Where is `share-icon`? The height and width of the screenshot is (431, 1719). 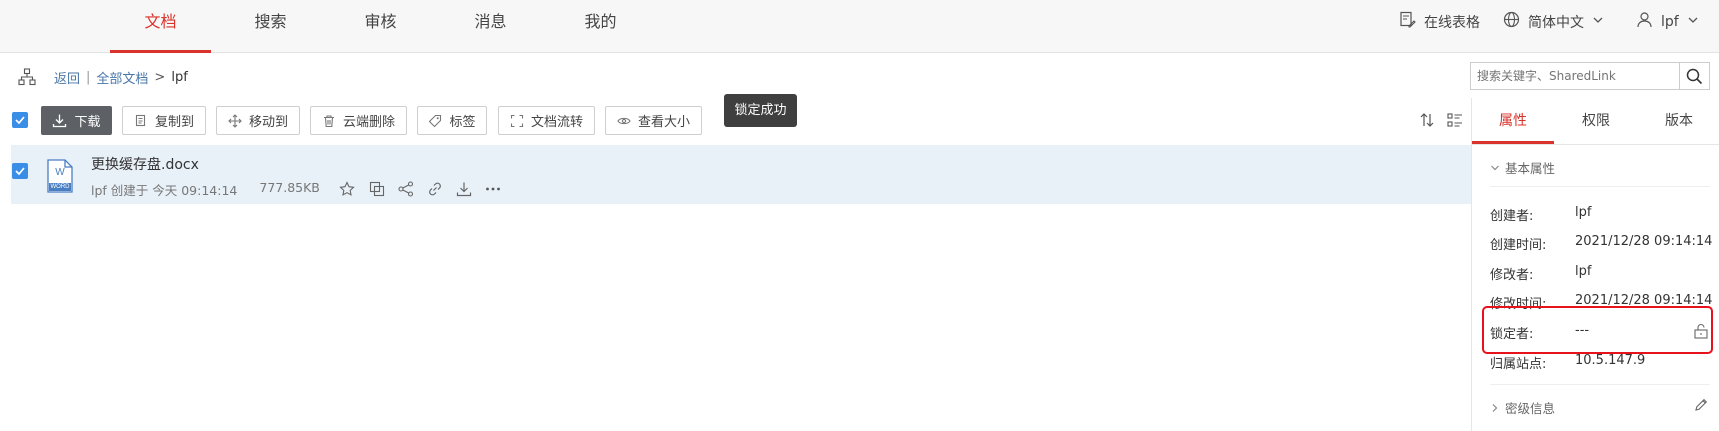
share-icon is located at coordinates (406, 189).